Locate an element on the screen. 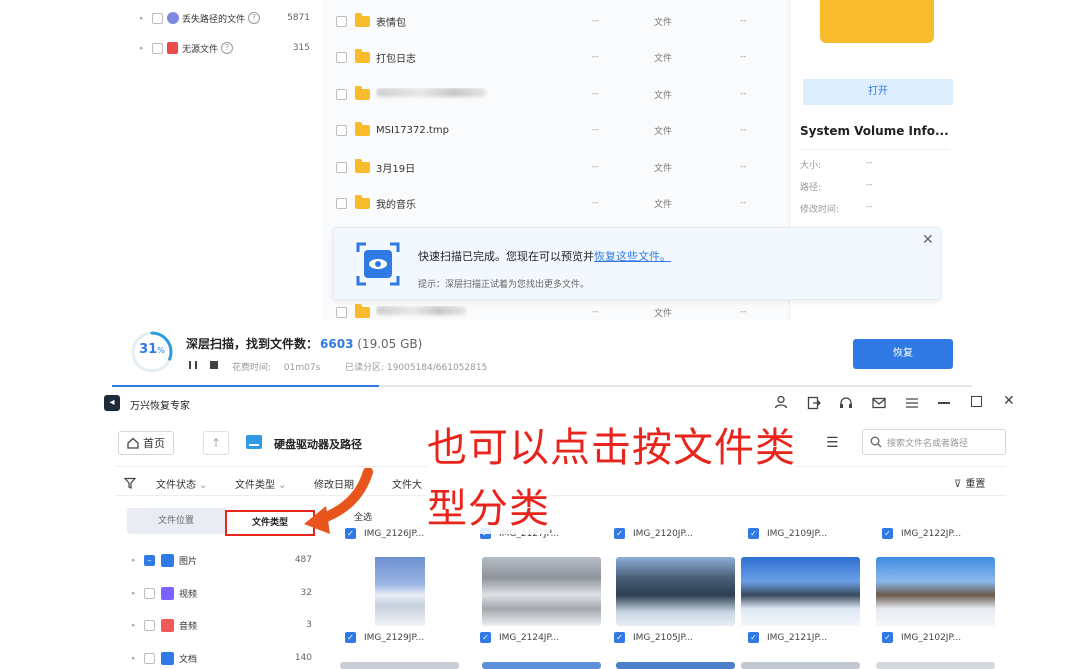  recover-button: 恢复 is located at coordinates (903, 354).